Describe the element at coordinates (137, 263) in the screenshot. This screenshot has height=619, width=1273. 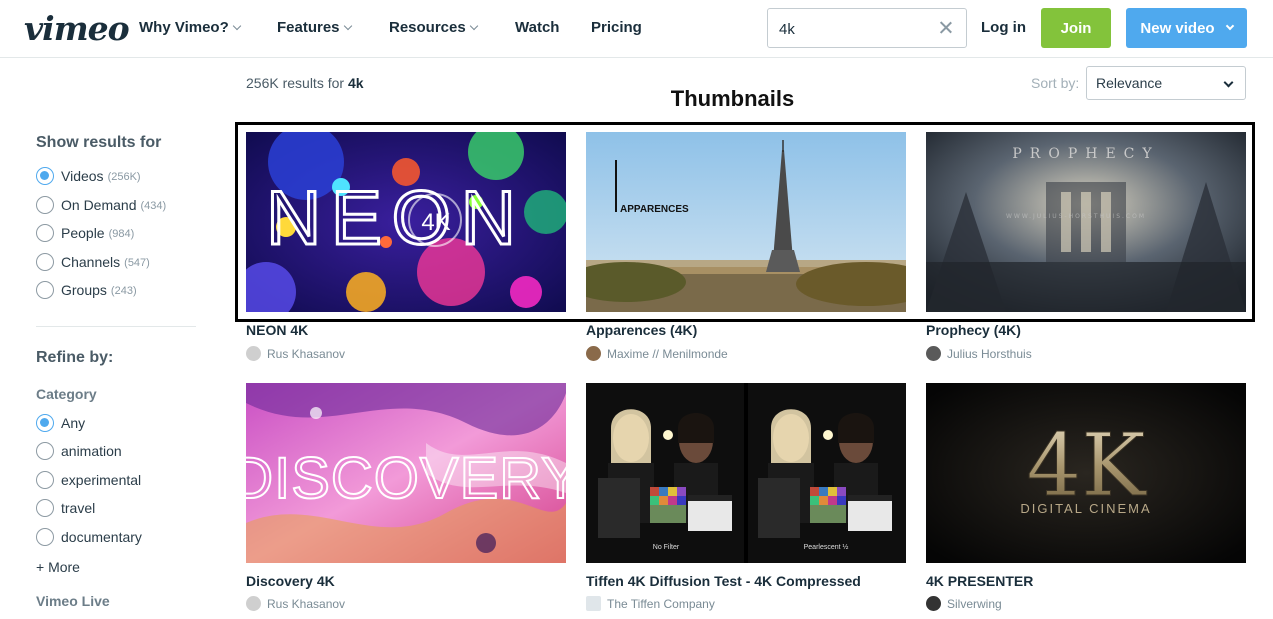
I see `filter-count: (547)` at that location.